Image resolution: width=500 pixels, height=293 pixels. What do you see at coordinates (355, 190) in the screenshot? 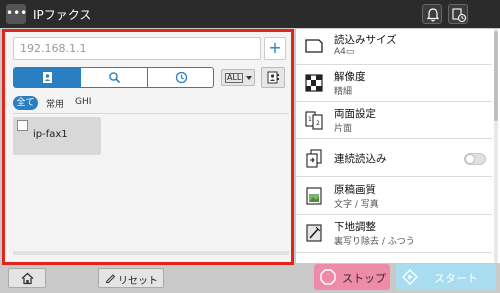
I see `setting-label: 原稿画質` at bounding box center [355, 190].